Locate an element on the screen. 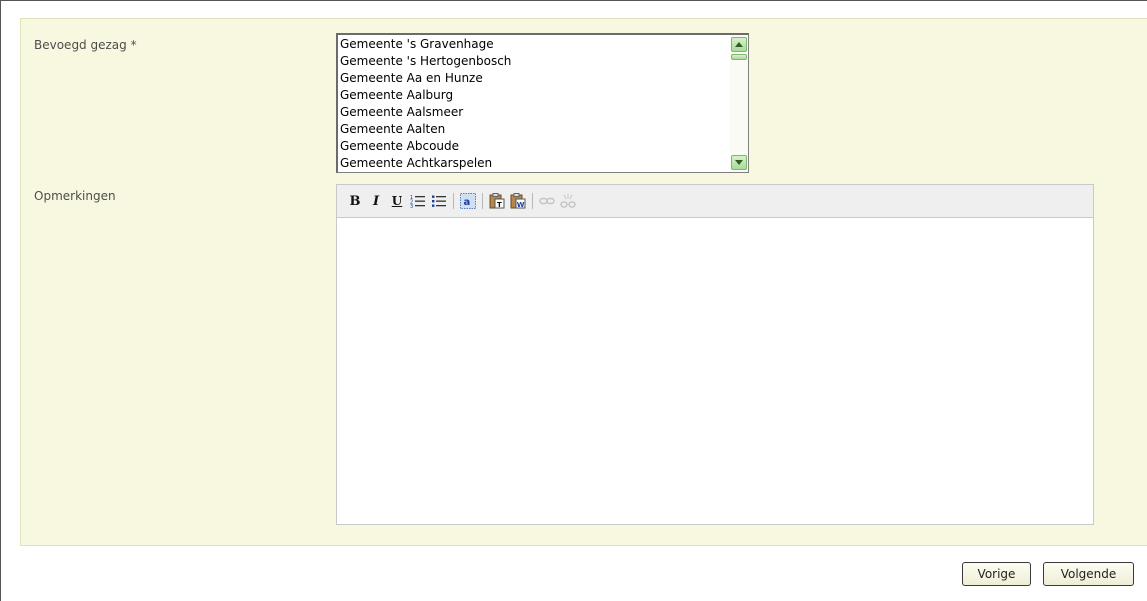 The width and height of the screenshot is (1147, 601). authority-option: Gemeente 's Hertogenbosch is located at coordinates (544, 61).